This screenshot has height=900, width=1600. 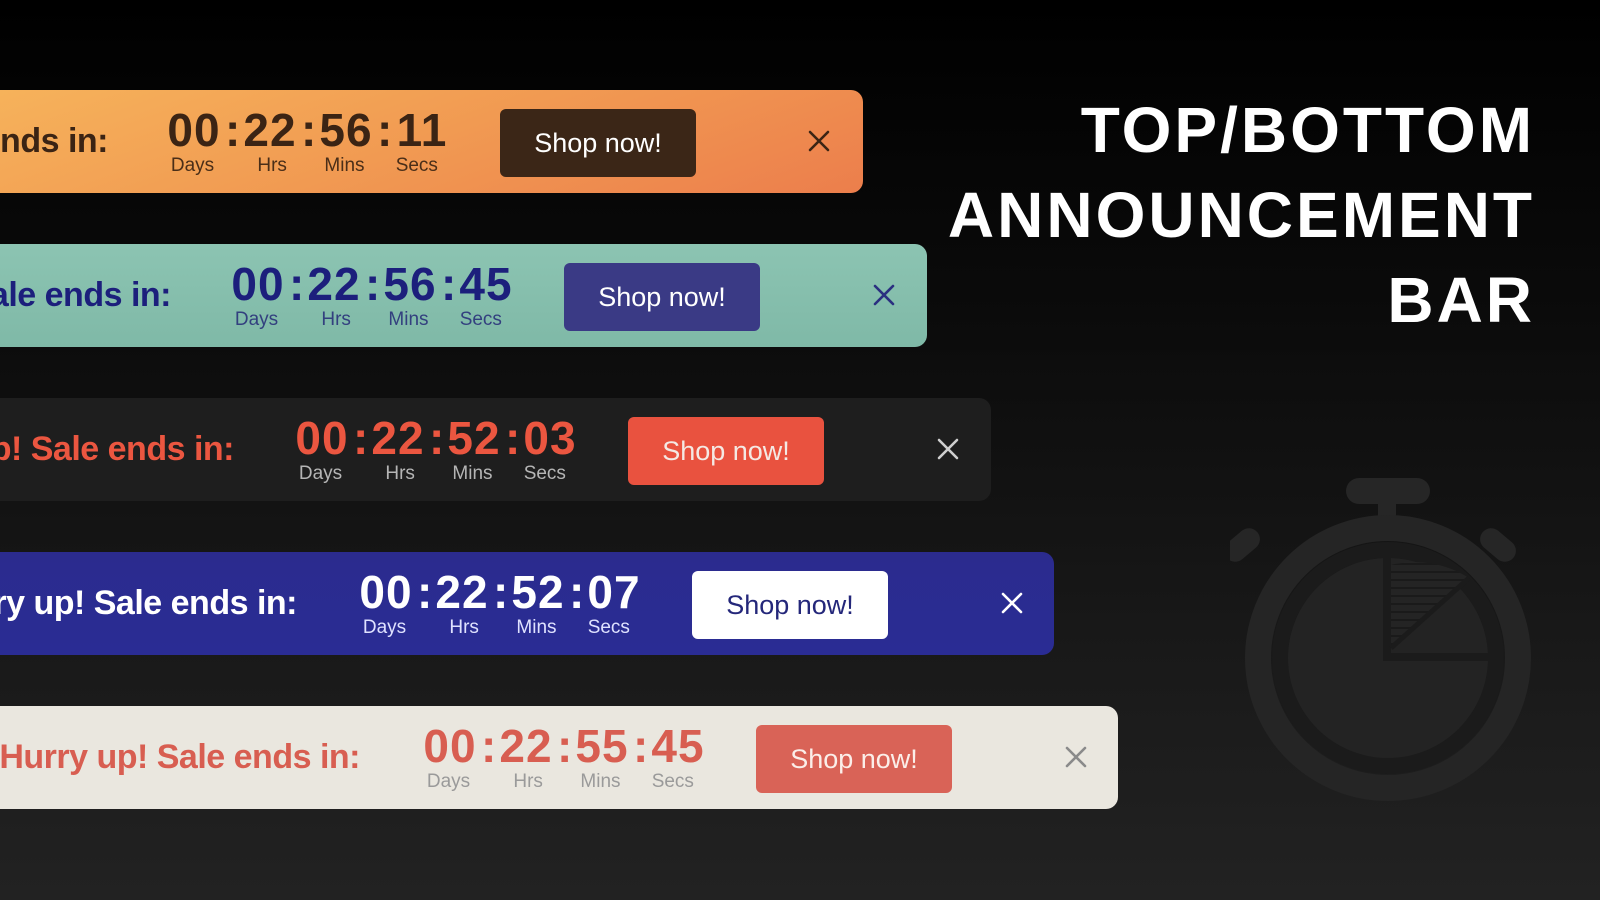 I want to click on countdown-timer: 00 : 22 : 52 : 07 Days Hrs Mins Secs, so click(x=500, y=603).